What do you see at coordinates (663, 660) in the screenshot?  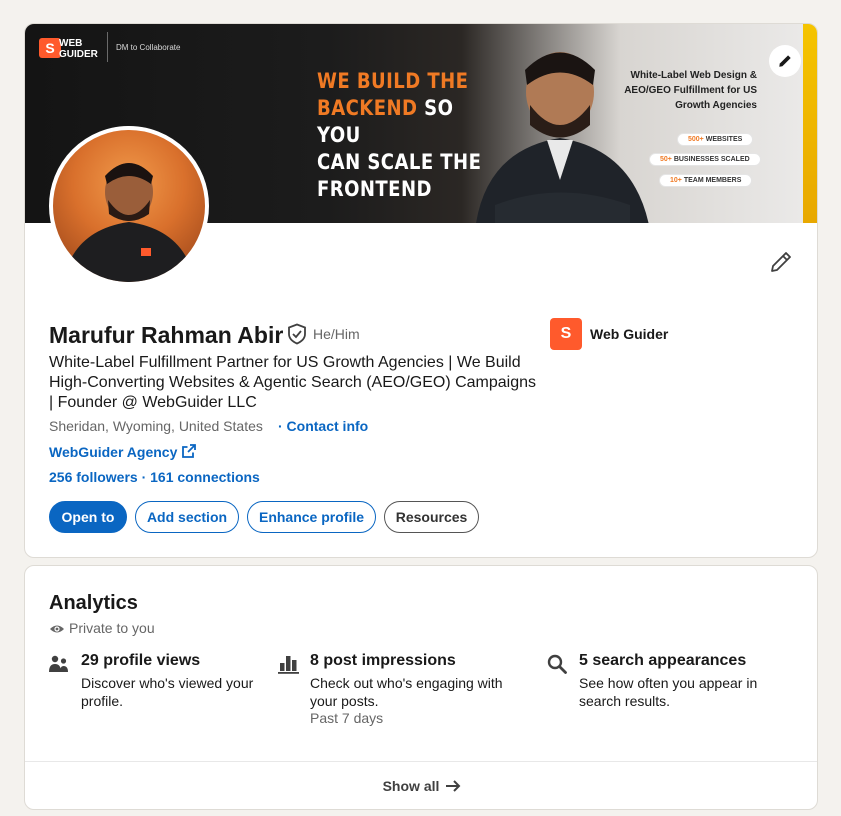 I see `metric-title: 5 search appearances` at bounding box center [663, 660].